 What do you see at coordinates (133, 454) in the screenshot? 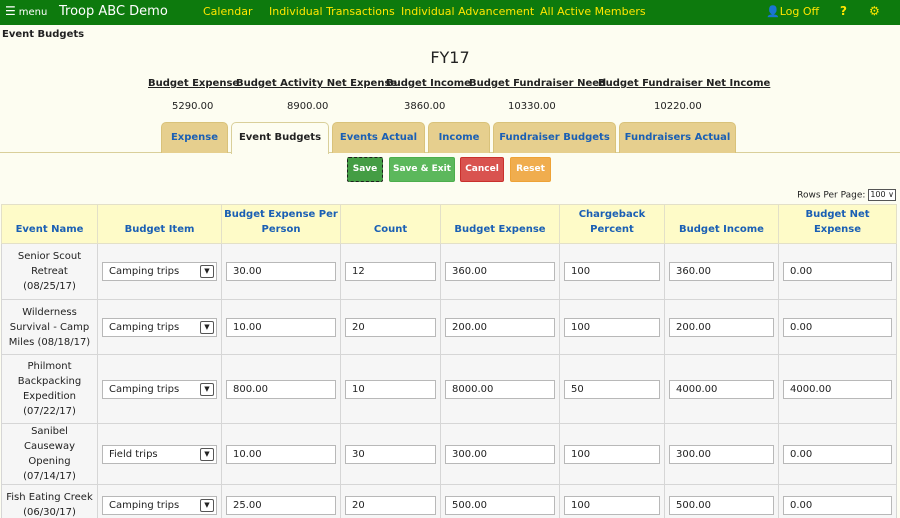
I see `budget-item-value: Field trips` at bounding box center [133, 454].